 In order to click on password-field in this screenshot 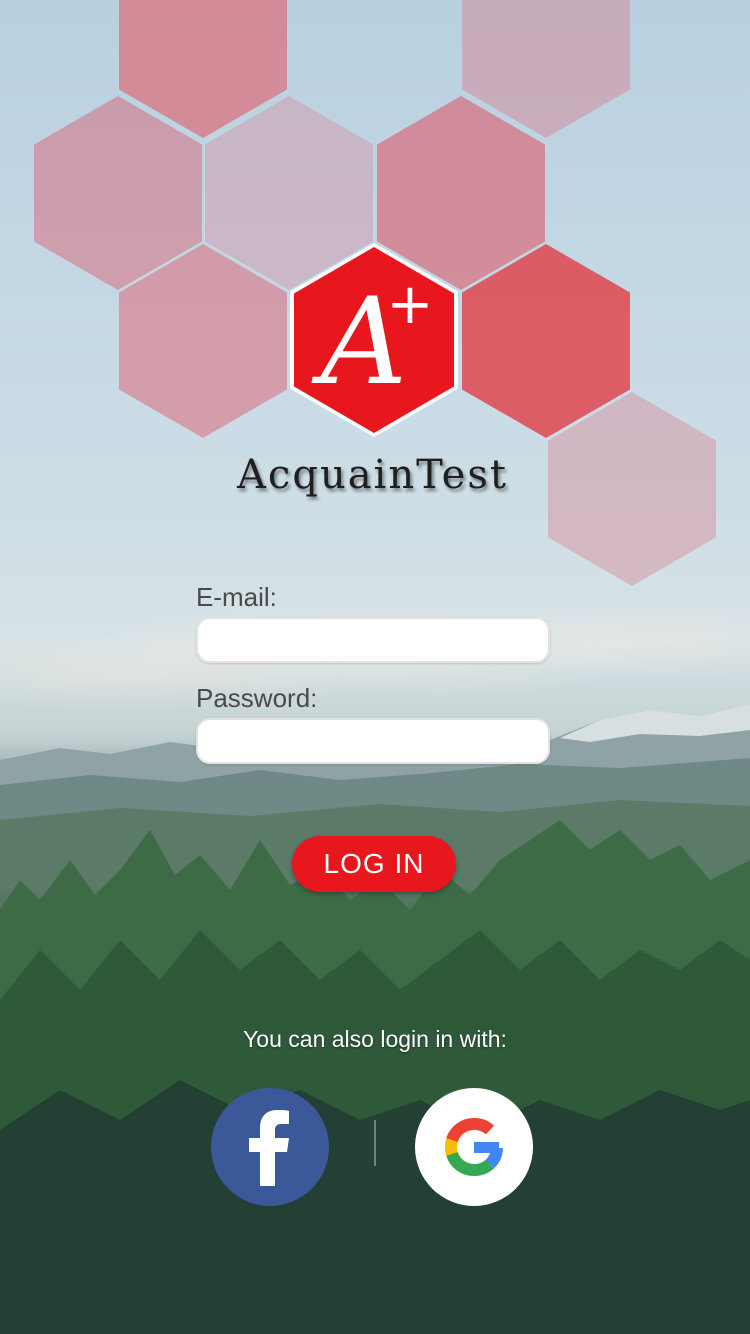, I will do `click(373, 741)`.